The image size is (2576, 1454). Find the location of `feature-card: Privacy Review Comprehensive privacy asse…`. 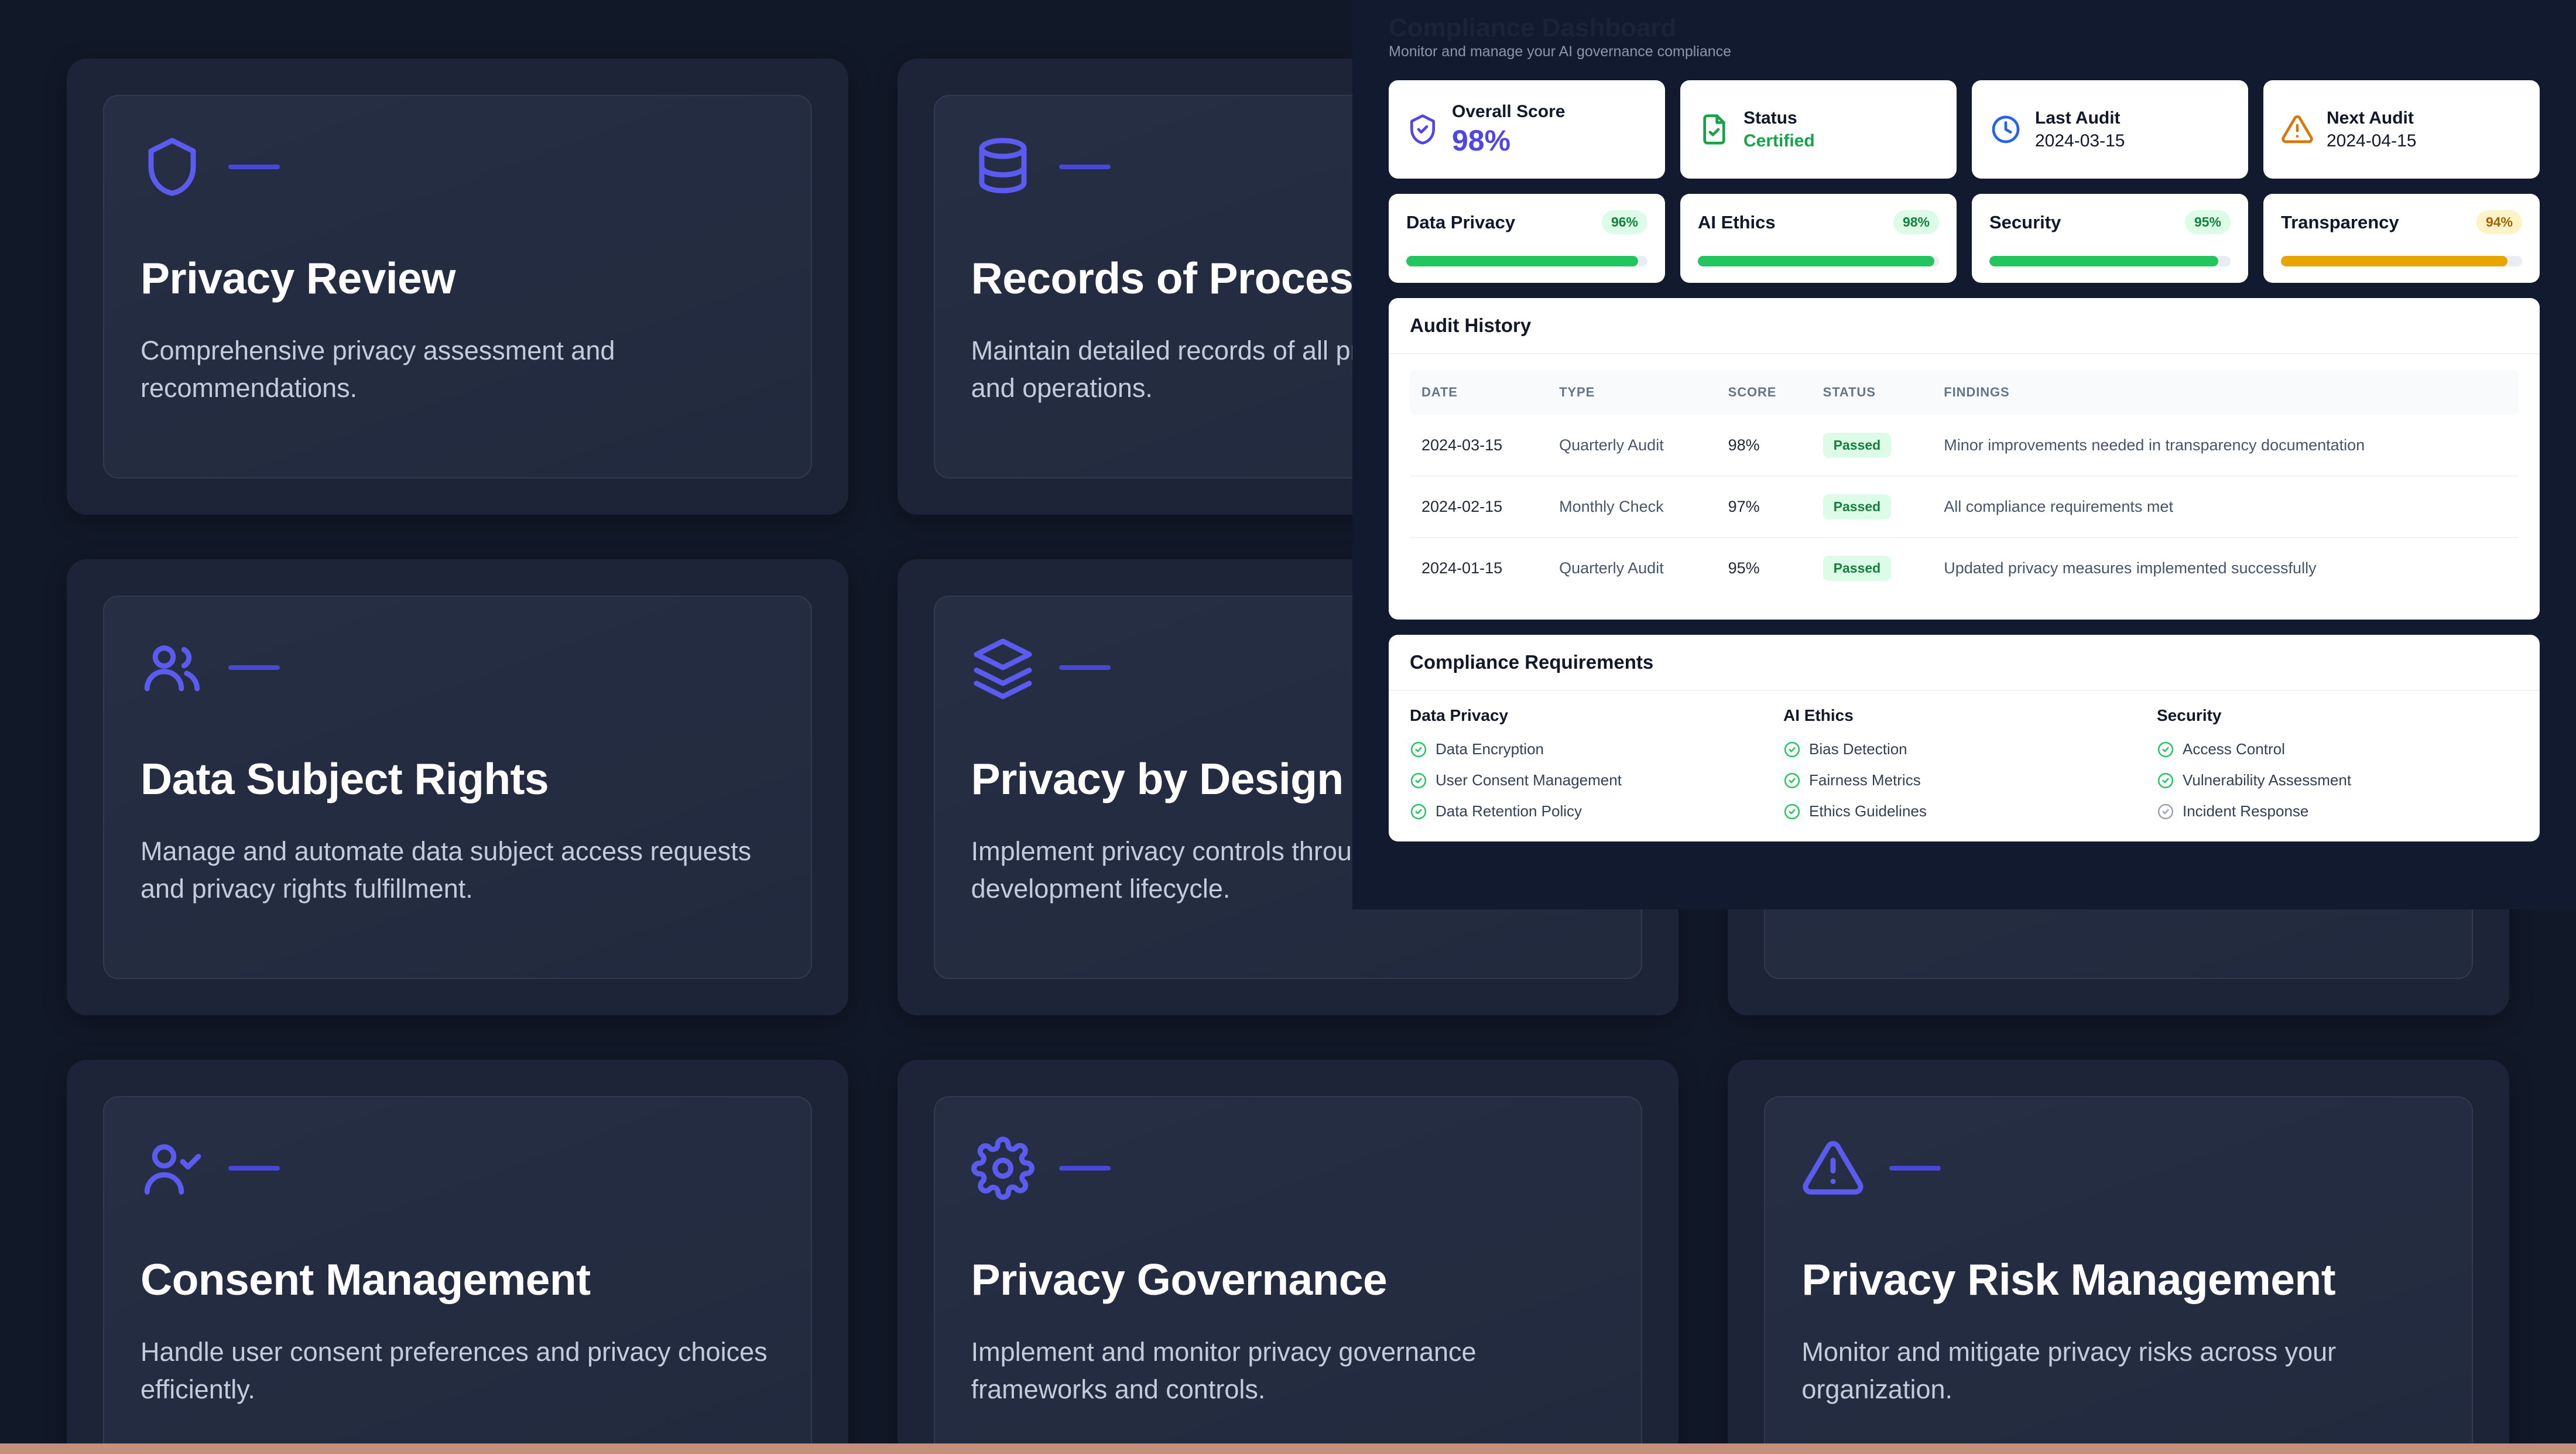

feature-card: Privacy Review Comprehensive privacy asse… is located at coordinates (457, 287).